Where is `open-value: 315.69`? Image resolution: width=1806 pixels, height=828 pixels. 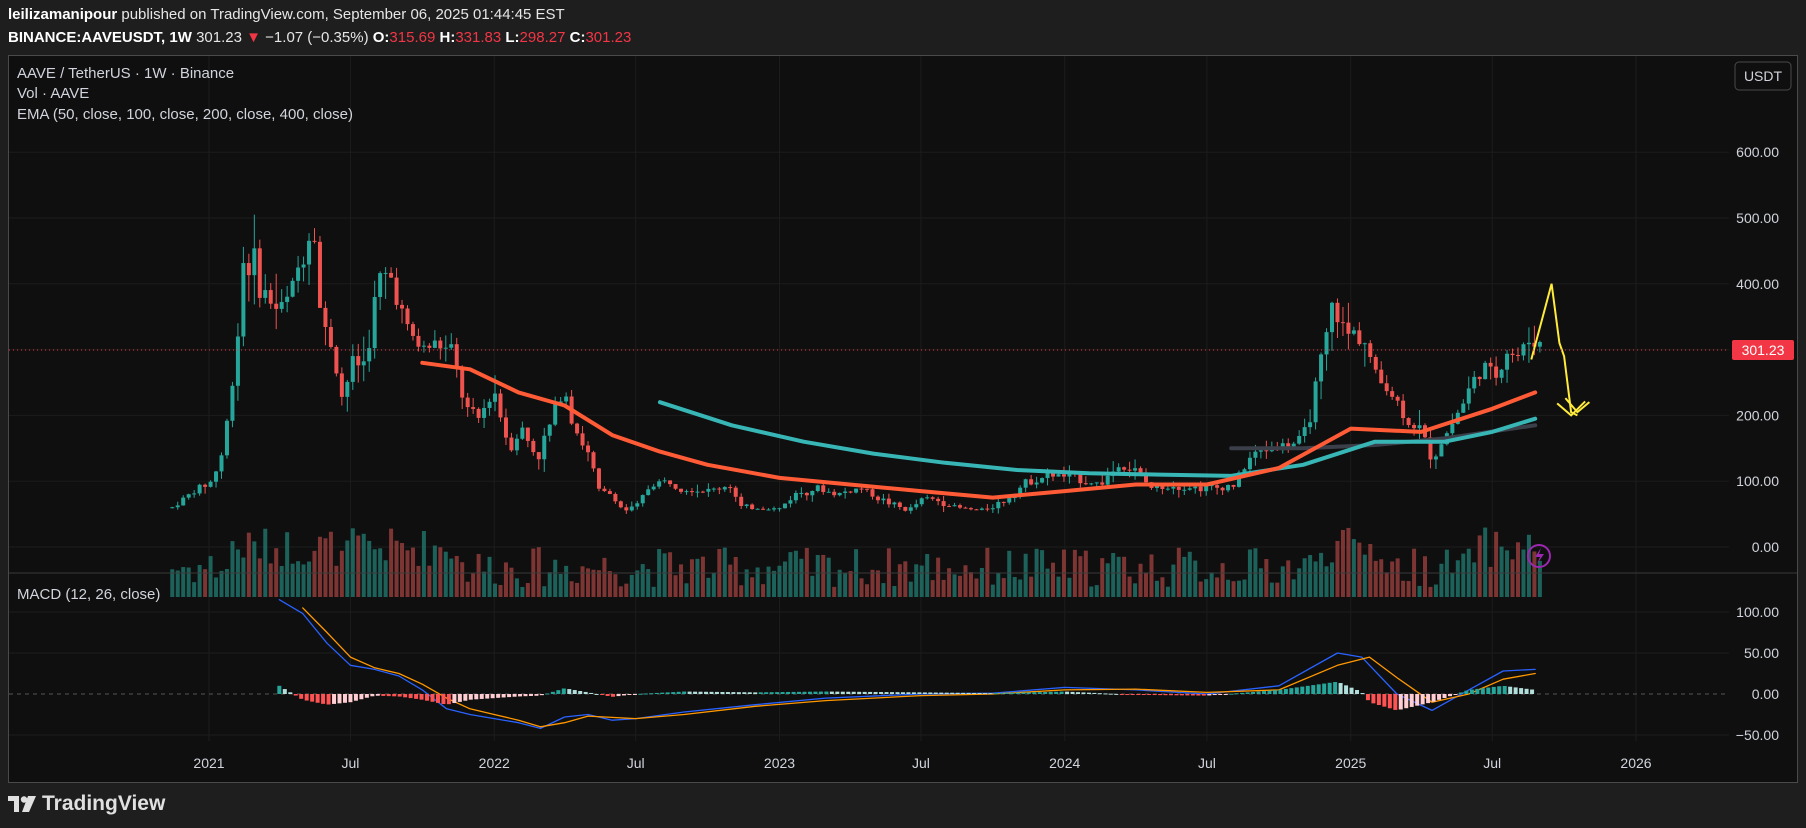
open-value: 315.69 is located at coordinates (412, 37).